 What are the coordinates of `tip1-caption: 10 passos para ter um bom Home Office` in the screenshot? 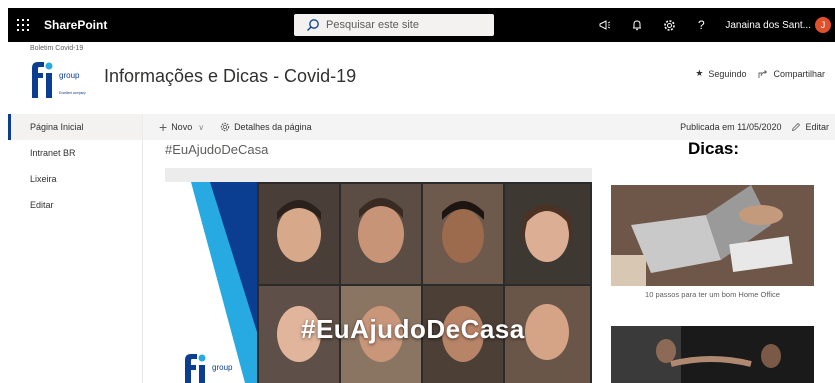 It's located at (712, 294).